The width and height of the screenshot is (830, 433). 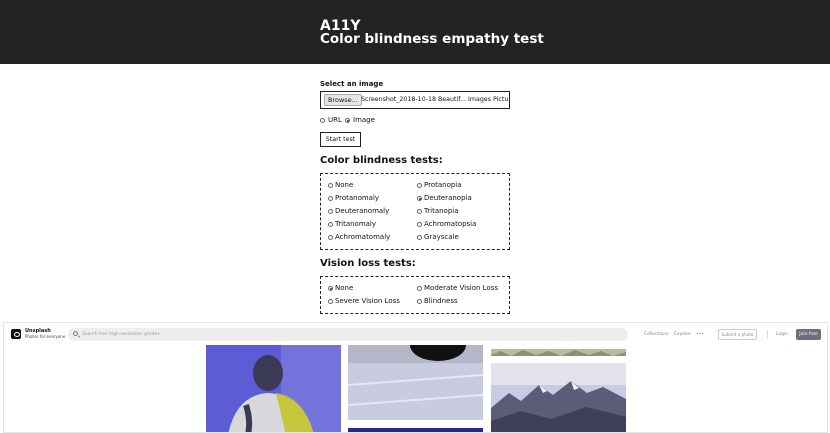 What do you see at coordinates (700, 334) in the screenshot?
I see `preview-nav-more: •••` at bounding box center [700, 334].